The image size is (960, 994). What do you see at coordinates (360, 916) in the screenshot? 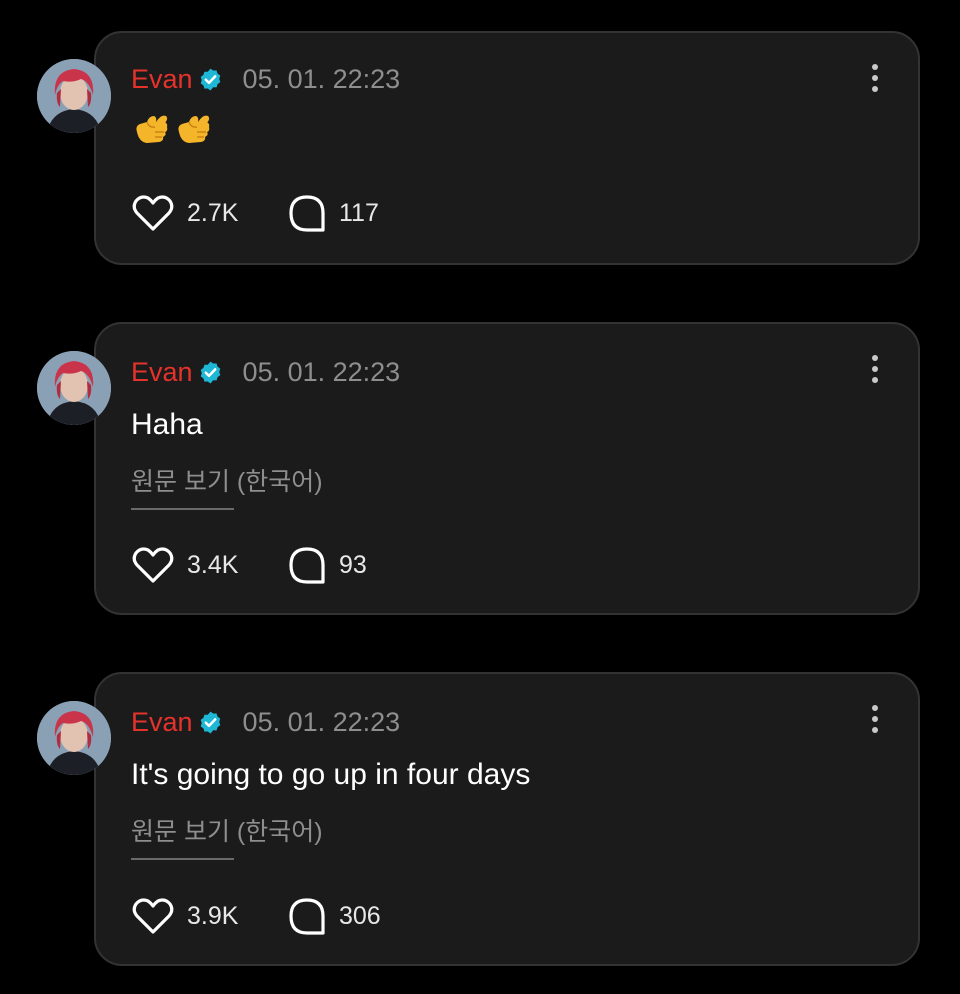
I see `comment-count: 306` at bounding box center [360, 916].